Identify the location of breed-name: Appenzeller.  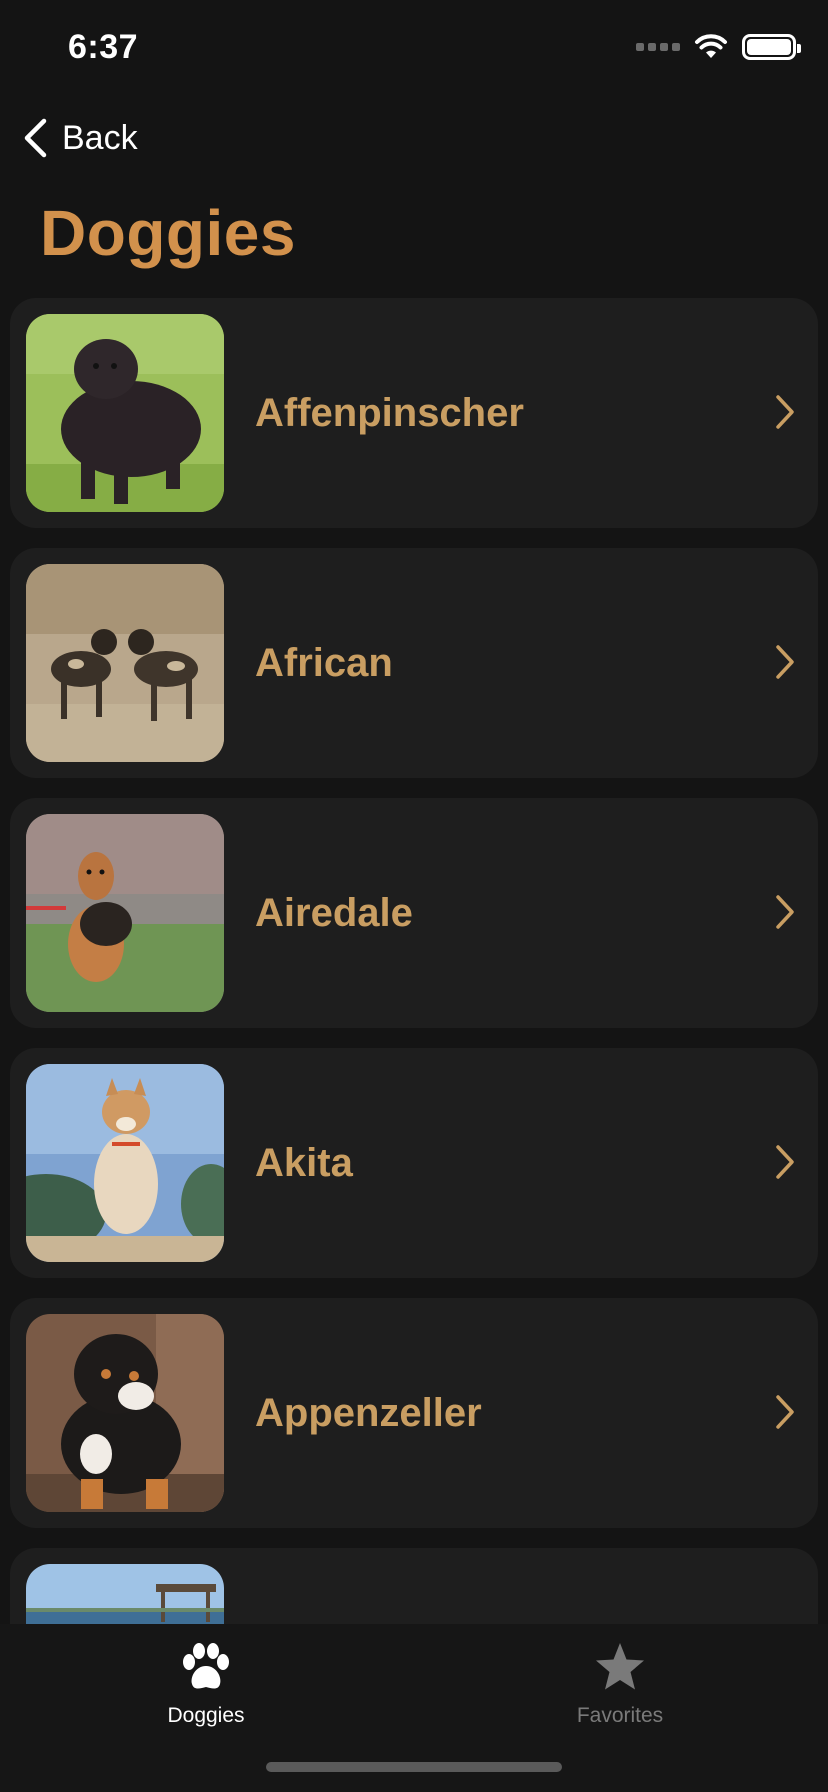
(368, 1413).